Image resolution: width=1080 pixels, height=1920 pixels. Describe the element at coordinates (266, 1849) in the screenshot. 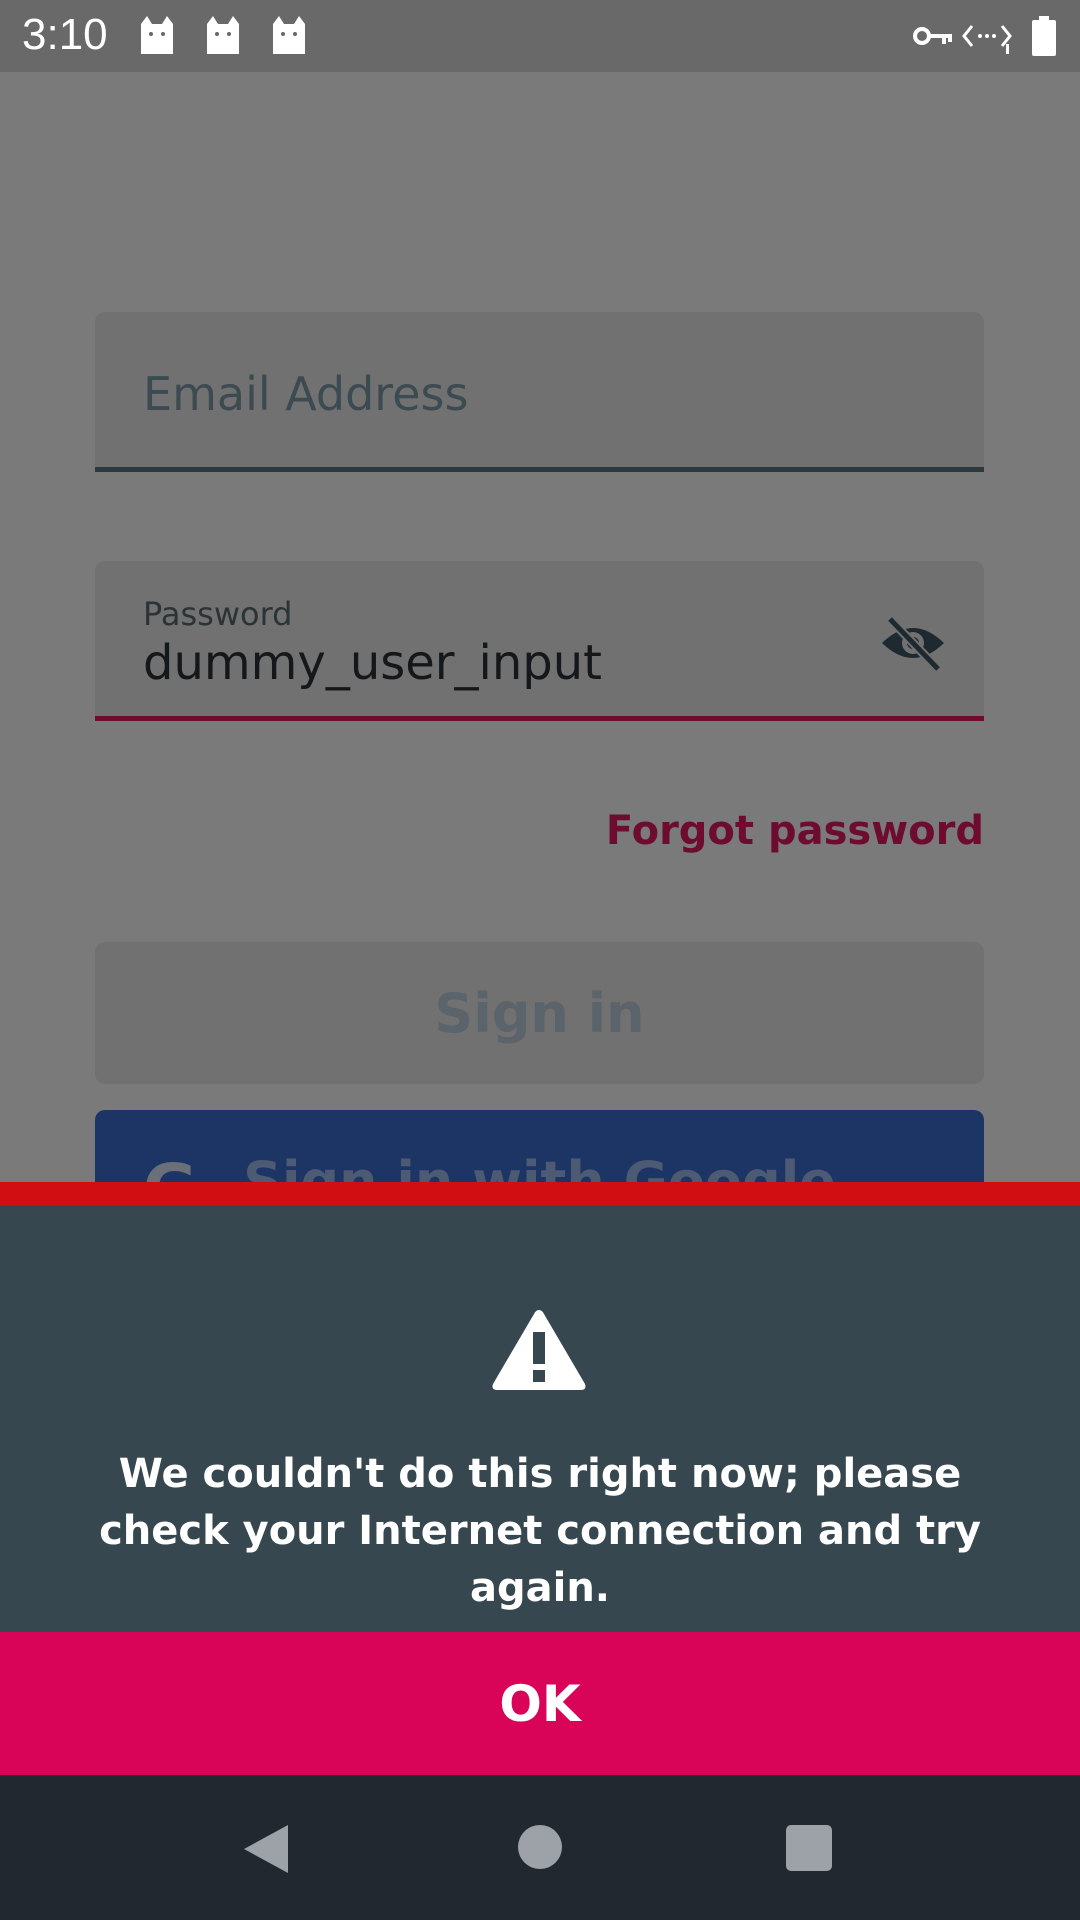

I see `back-icon` at that location.